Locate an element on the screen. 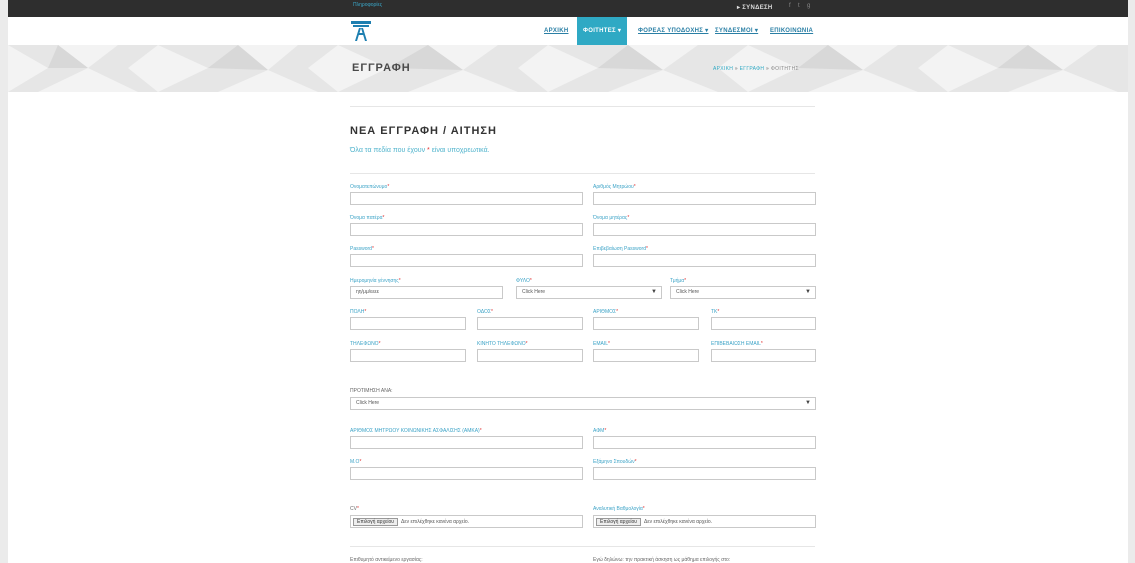 The height and width of the screenshot is (563, 1135). mother-name-label: Όνομα μητέρας* is located at coordinates (611, 218).